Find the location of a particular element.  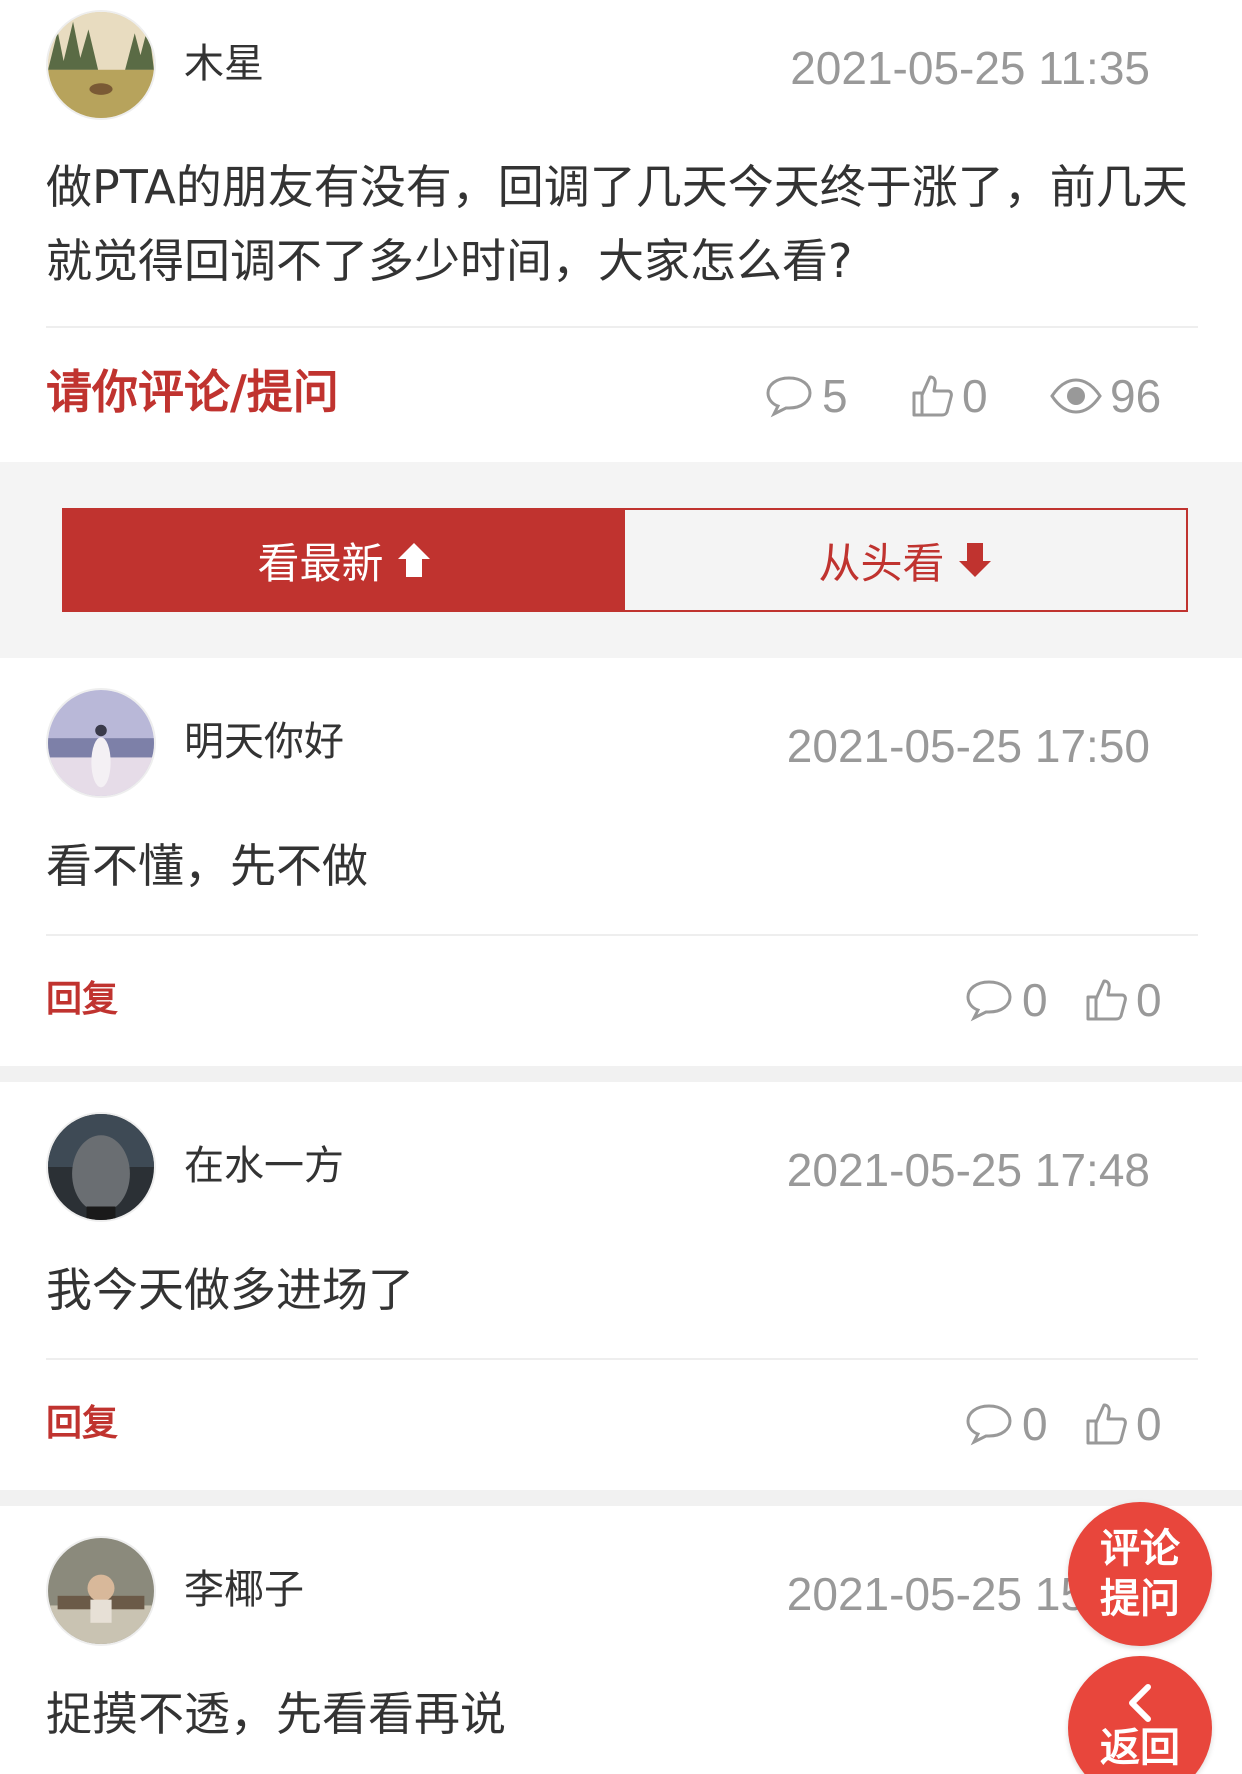

like-count-value: 0 is located at coordinates (975, 396).